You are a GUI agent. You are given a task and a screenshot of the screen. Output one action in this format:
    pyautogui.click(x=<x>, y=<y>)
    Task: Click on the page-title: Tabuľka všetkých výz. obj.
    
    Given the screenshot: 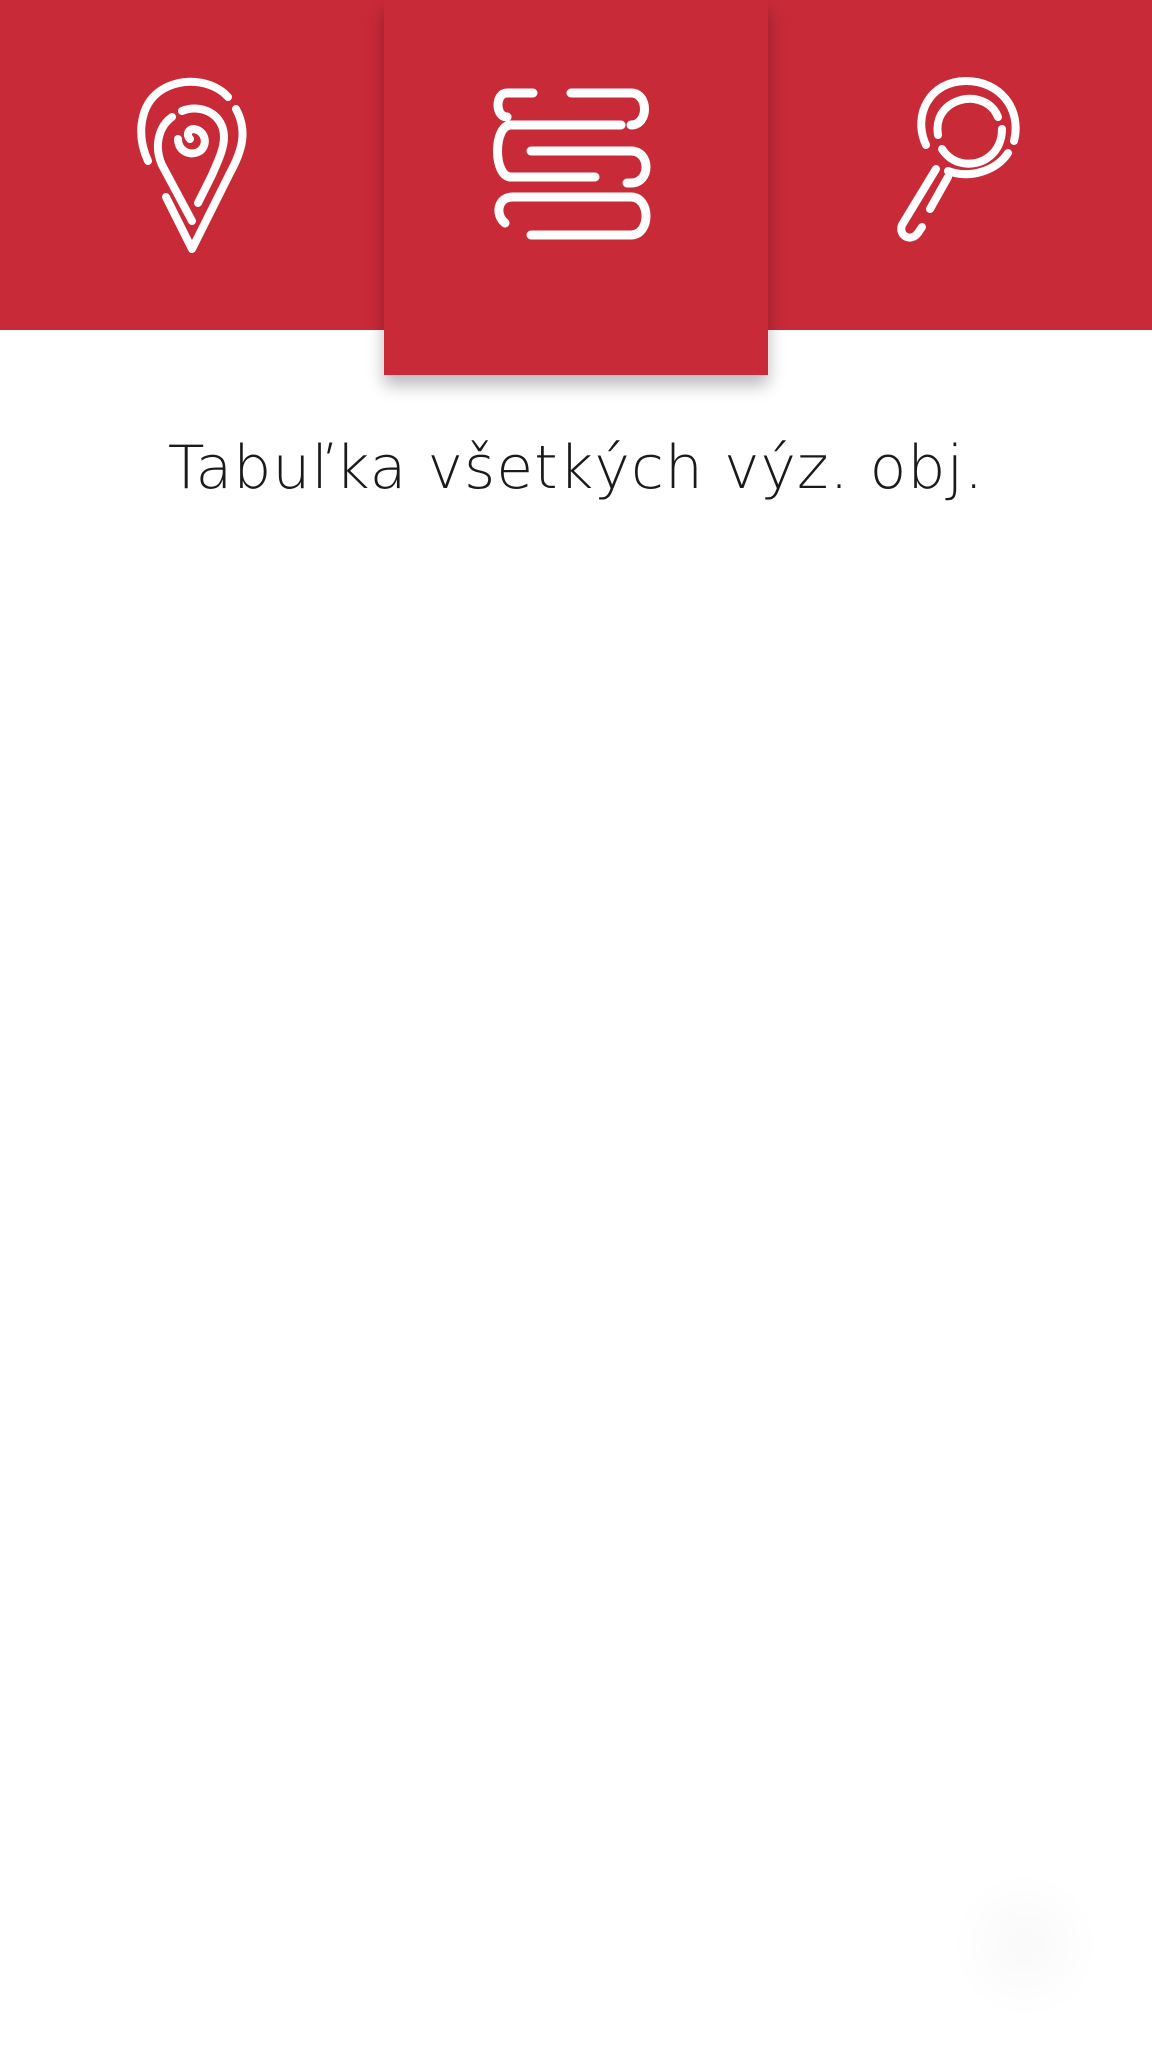 What is the action you would take?
    pyautogui.click(x=576, y=468)
    